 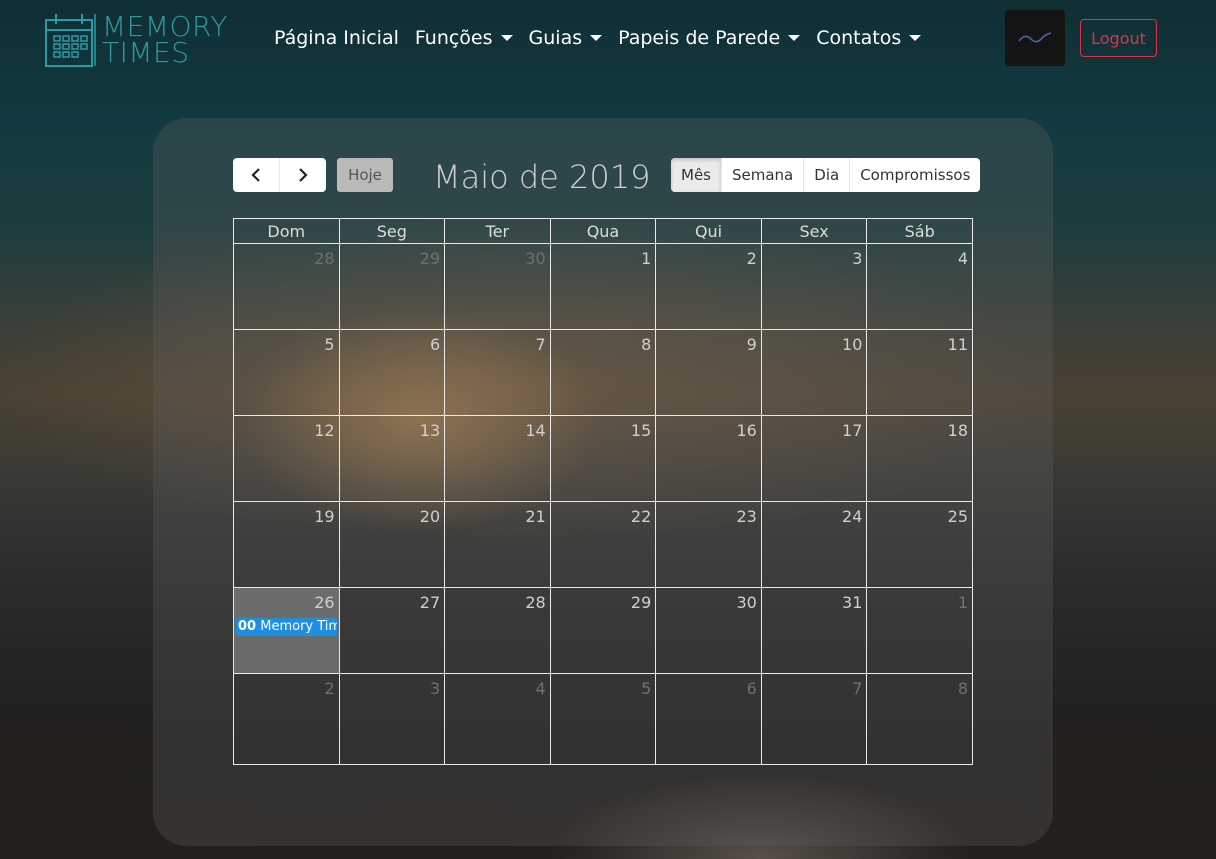 I want to click on nav-item-funcoes: Funções, so click(x=464, y=38).